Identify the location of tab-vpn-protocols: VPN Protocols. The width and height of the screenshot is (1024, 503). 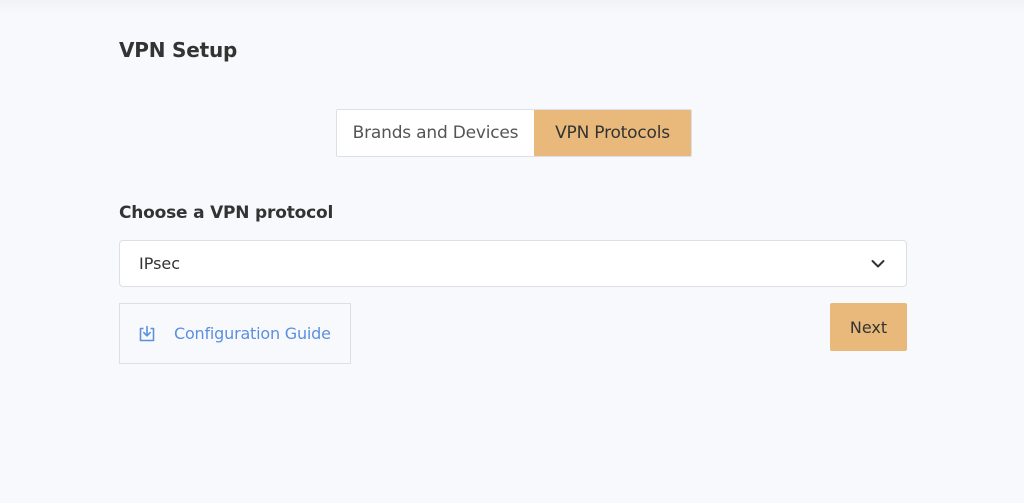
(612, 133).